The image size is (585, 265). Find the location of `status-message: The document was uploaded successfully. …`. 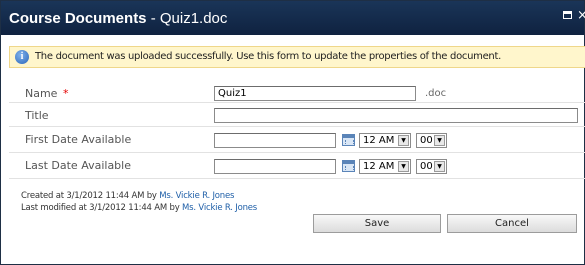

status-message: The document was uploaded successfully. … is located at coordinates (268, 56).